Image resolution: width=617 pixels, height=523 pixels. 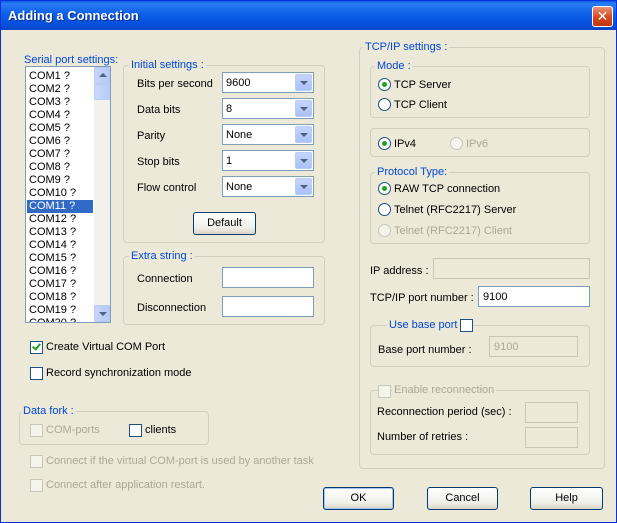 What do you see at coordinates (268, 108) in the screenshot?
I see `data-bits-select: 8` at bounding box center [268, 108].